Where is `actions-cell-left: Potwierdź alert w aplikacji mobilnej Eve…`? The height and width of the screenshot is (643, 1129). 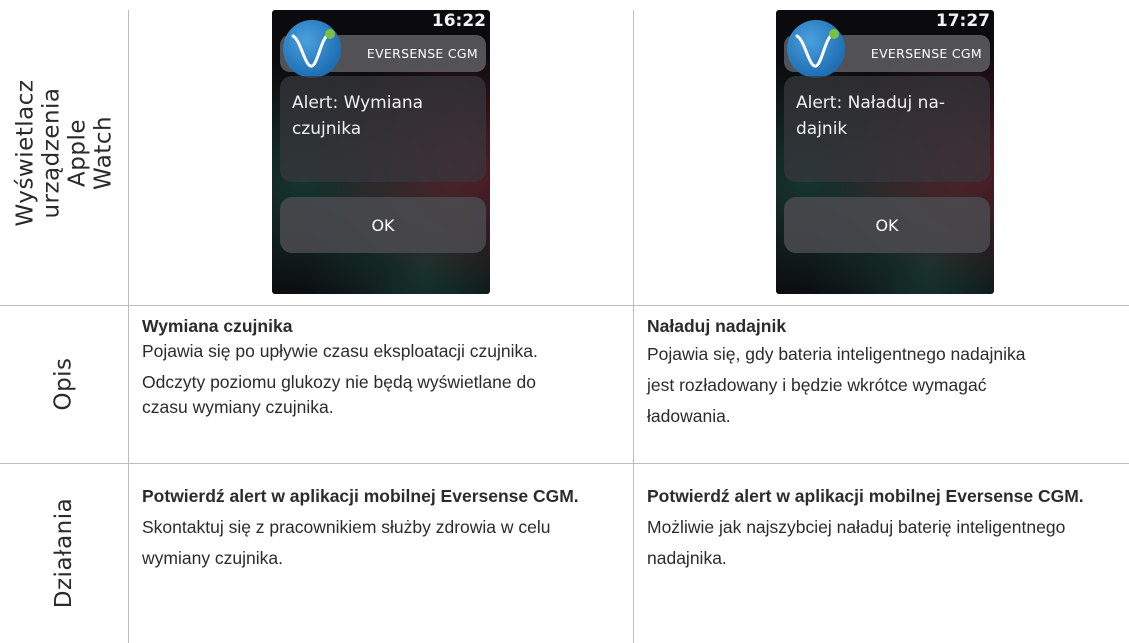
actions-cell-left: Potwierdź alert w aplikacji mobilnej Eve… is located at coordinates (377, 527).